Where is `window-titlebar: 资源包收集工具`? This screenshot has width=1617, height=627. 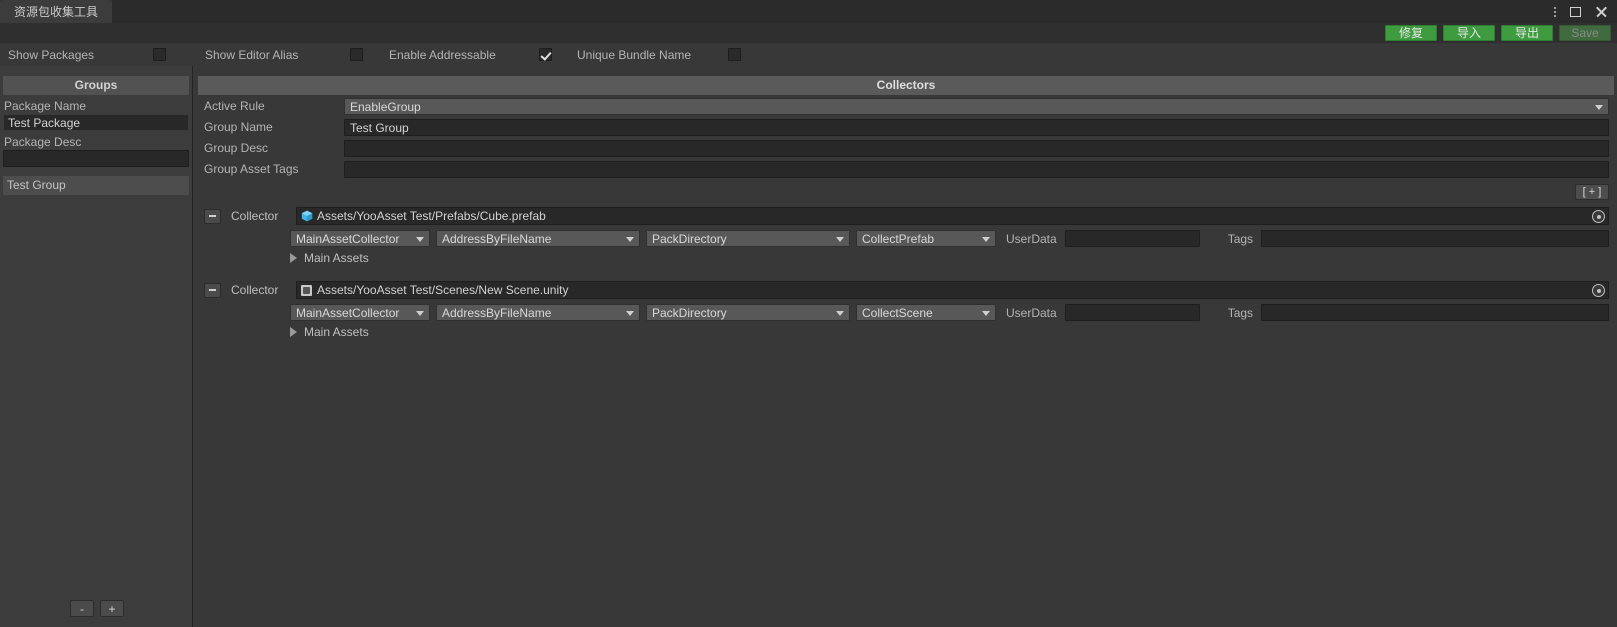
window-titlebar: 资源包收集工具 is located at coordinates (808, 11).